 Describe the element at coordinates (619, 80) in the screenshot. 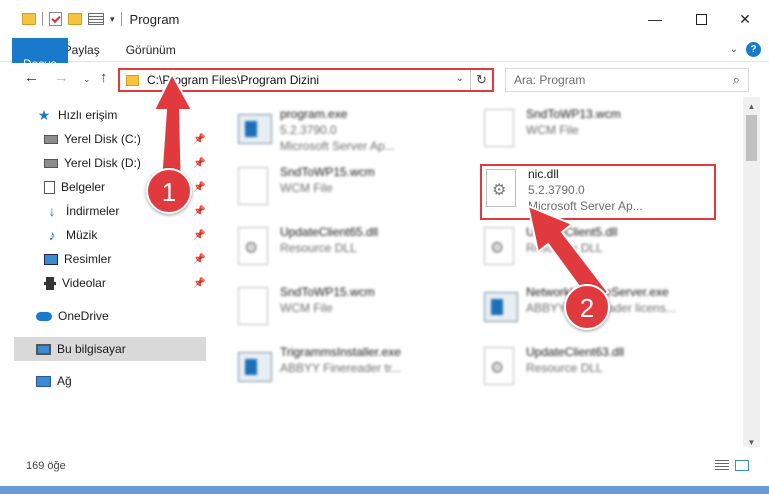

I see `search-input` at that location.